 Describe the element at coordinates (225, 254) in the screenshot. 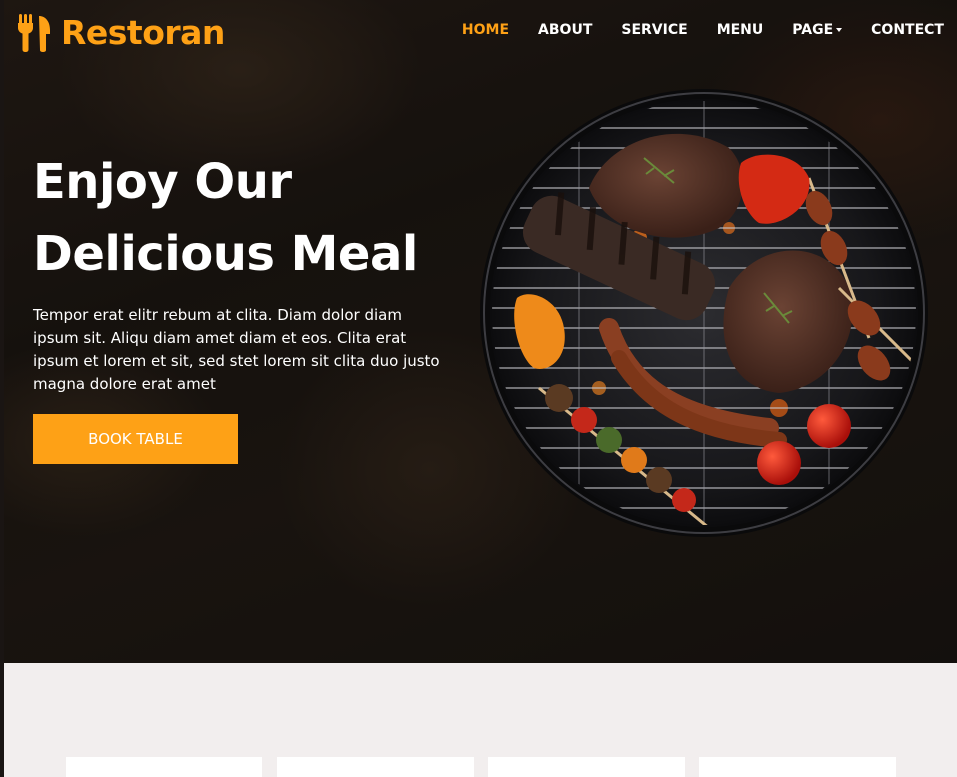

I see `hero-title-line2: Delicious Meal` at that location.